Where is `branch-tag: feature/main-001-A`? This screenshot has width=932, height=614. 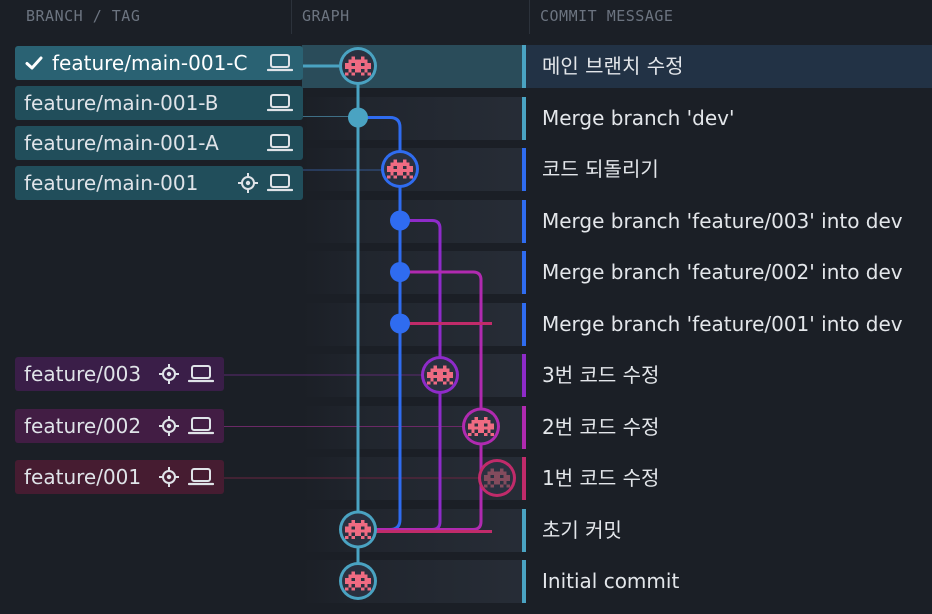 branch-tag: feature/main-001-A is located at coordinates (159, 143).